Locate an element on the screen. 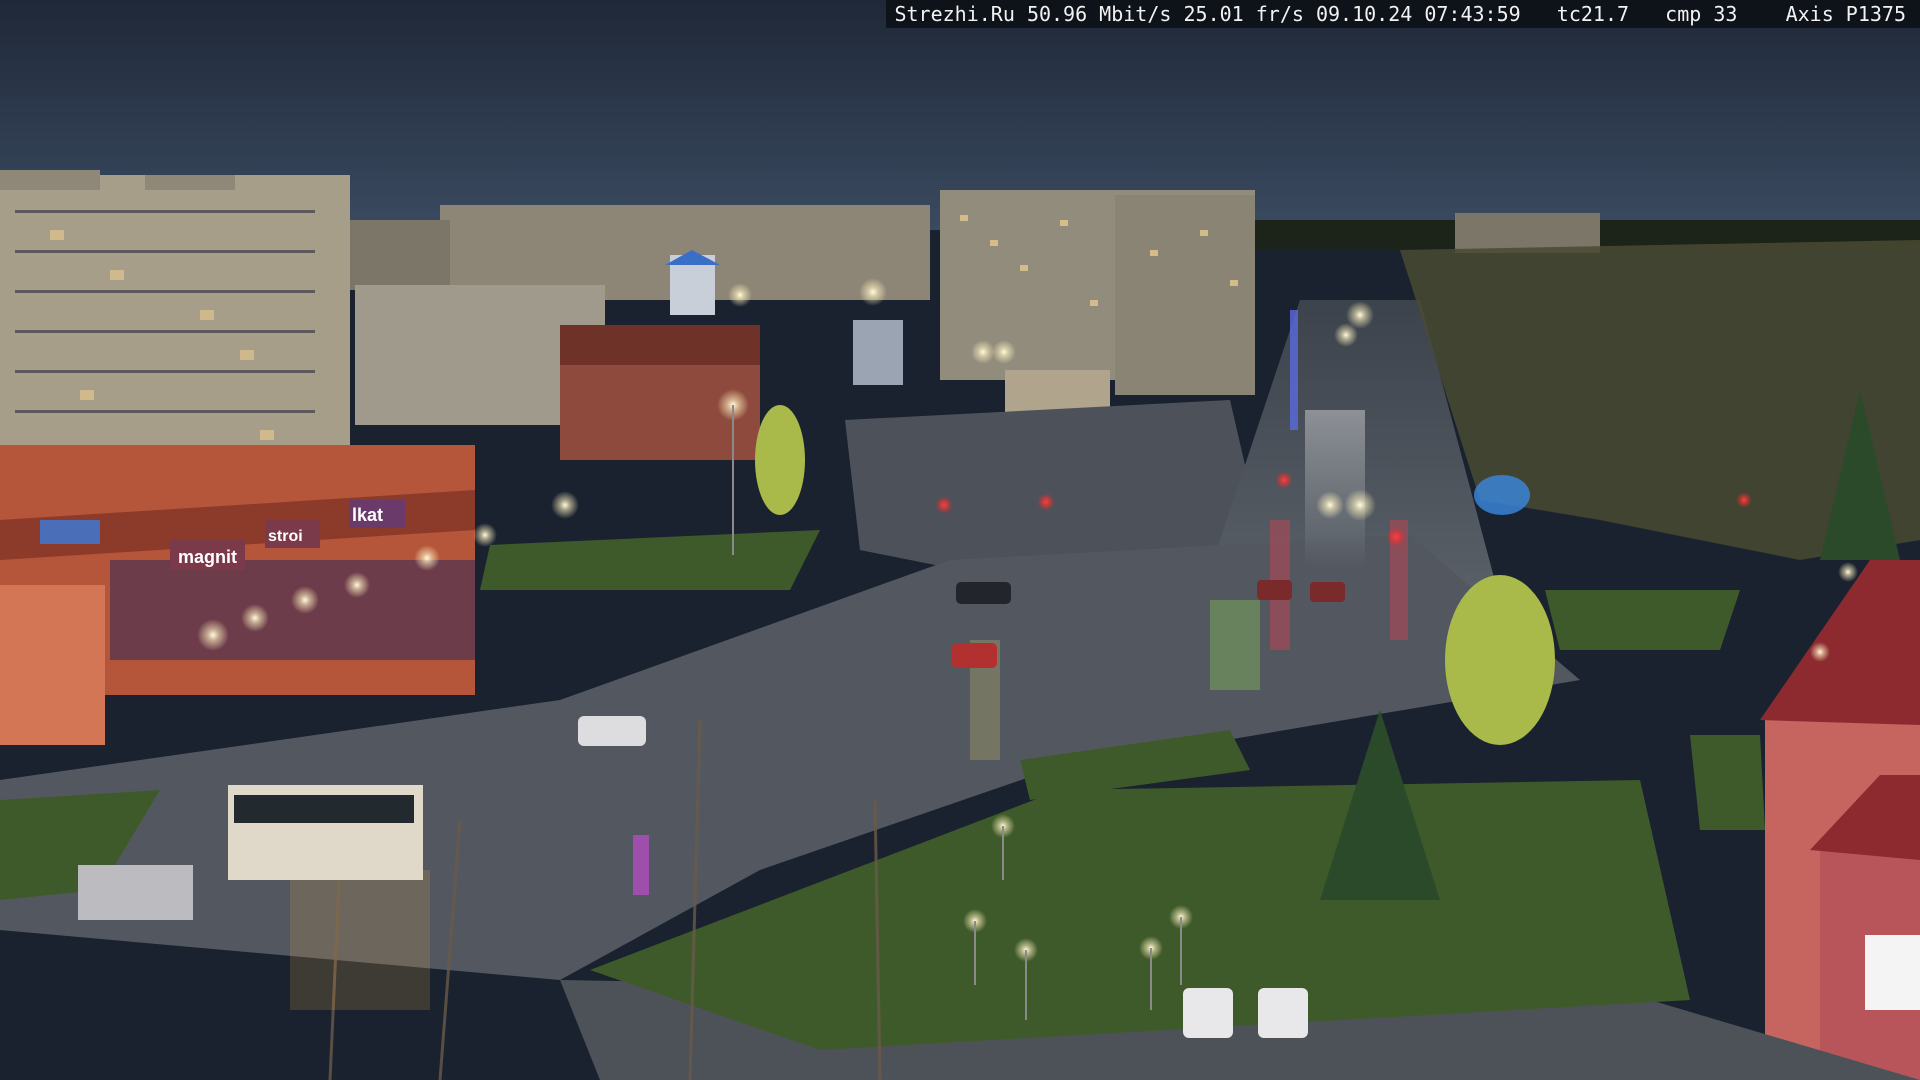 This screenshot has height=1080, width=1920. minibus is located at coordinates (135, 892).